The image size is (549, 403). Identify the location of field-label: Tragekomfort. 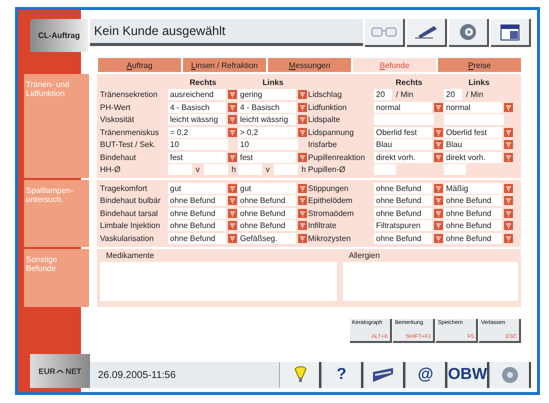
(124, 188).